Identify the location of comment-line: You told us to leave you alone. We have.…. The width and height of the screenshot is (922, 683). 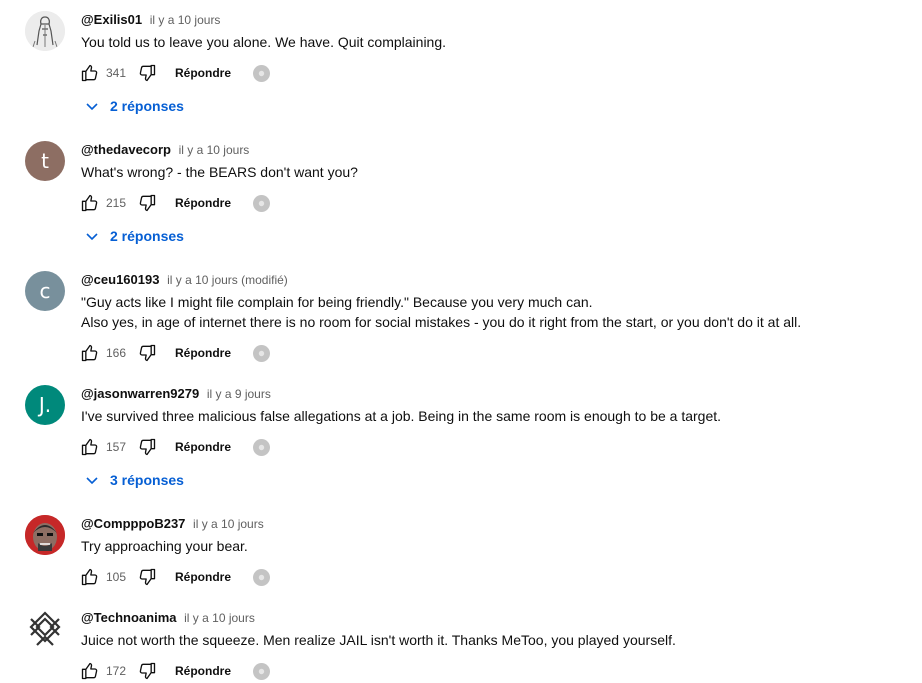
(264, 42).